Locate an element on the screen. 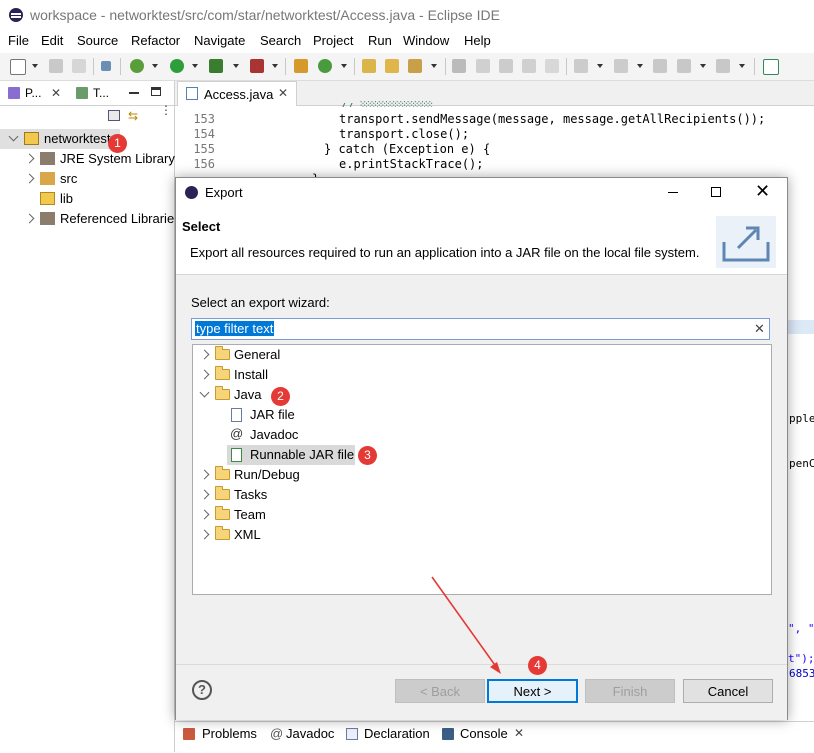 This screenshot has width=814, height=753. forward-dropdown-icon is located at coordinates (742, 66).